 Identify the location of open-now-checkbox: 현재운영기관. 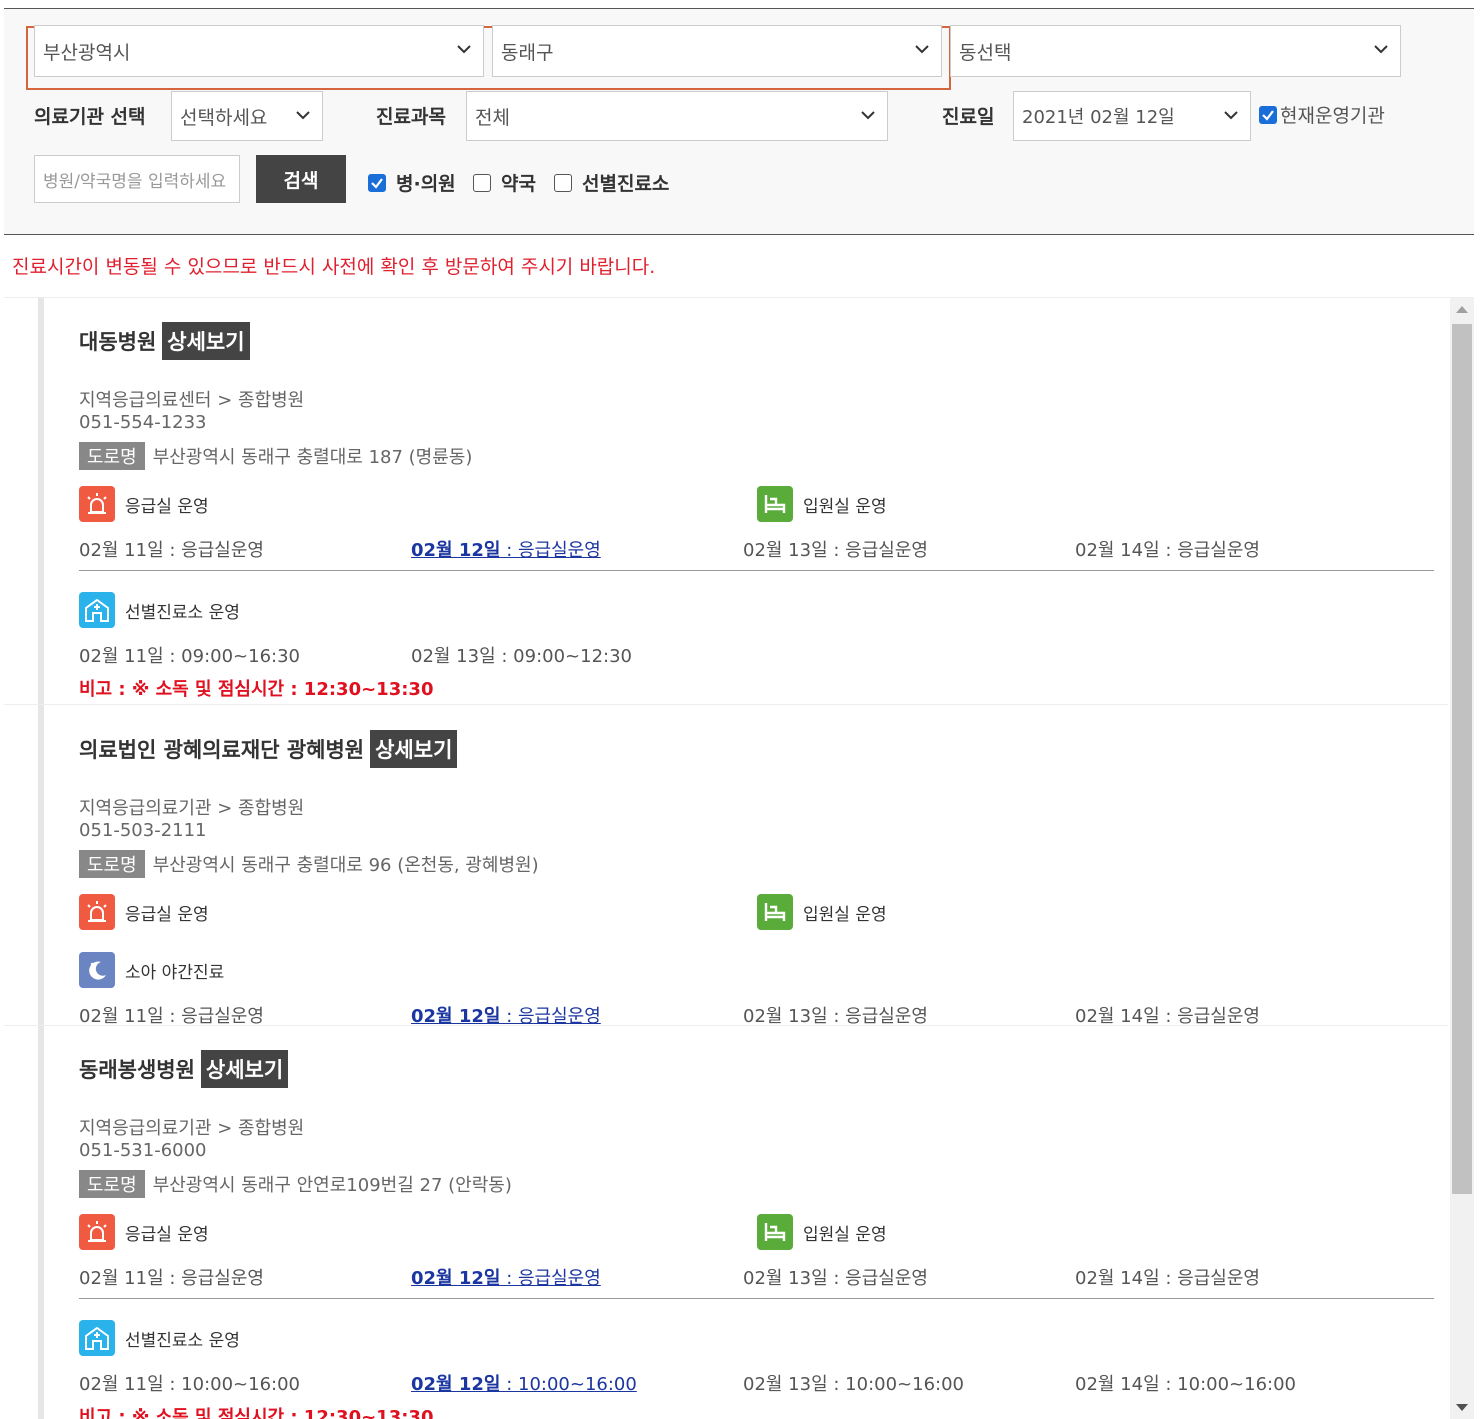
(1322, 114).